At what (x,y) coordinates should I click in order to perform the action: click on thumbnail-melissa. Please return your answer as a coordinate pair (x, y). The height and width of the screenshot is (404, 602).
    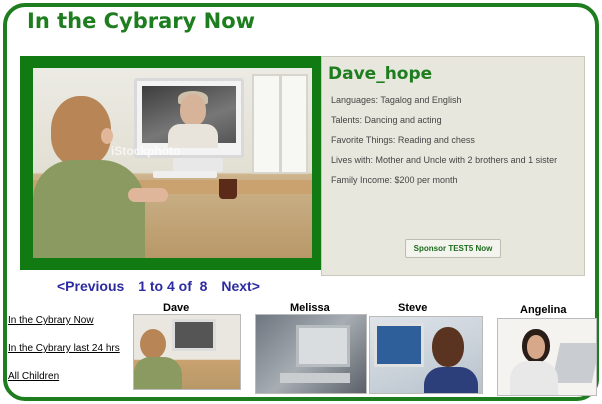
    Looking at the image, I should click on (311, 354).